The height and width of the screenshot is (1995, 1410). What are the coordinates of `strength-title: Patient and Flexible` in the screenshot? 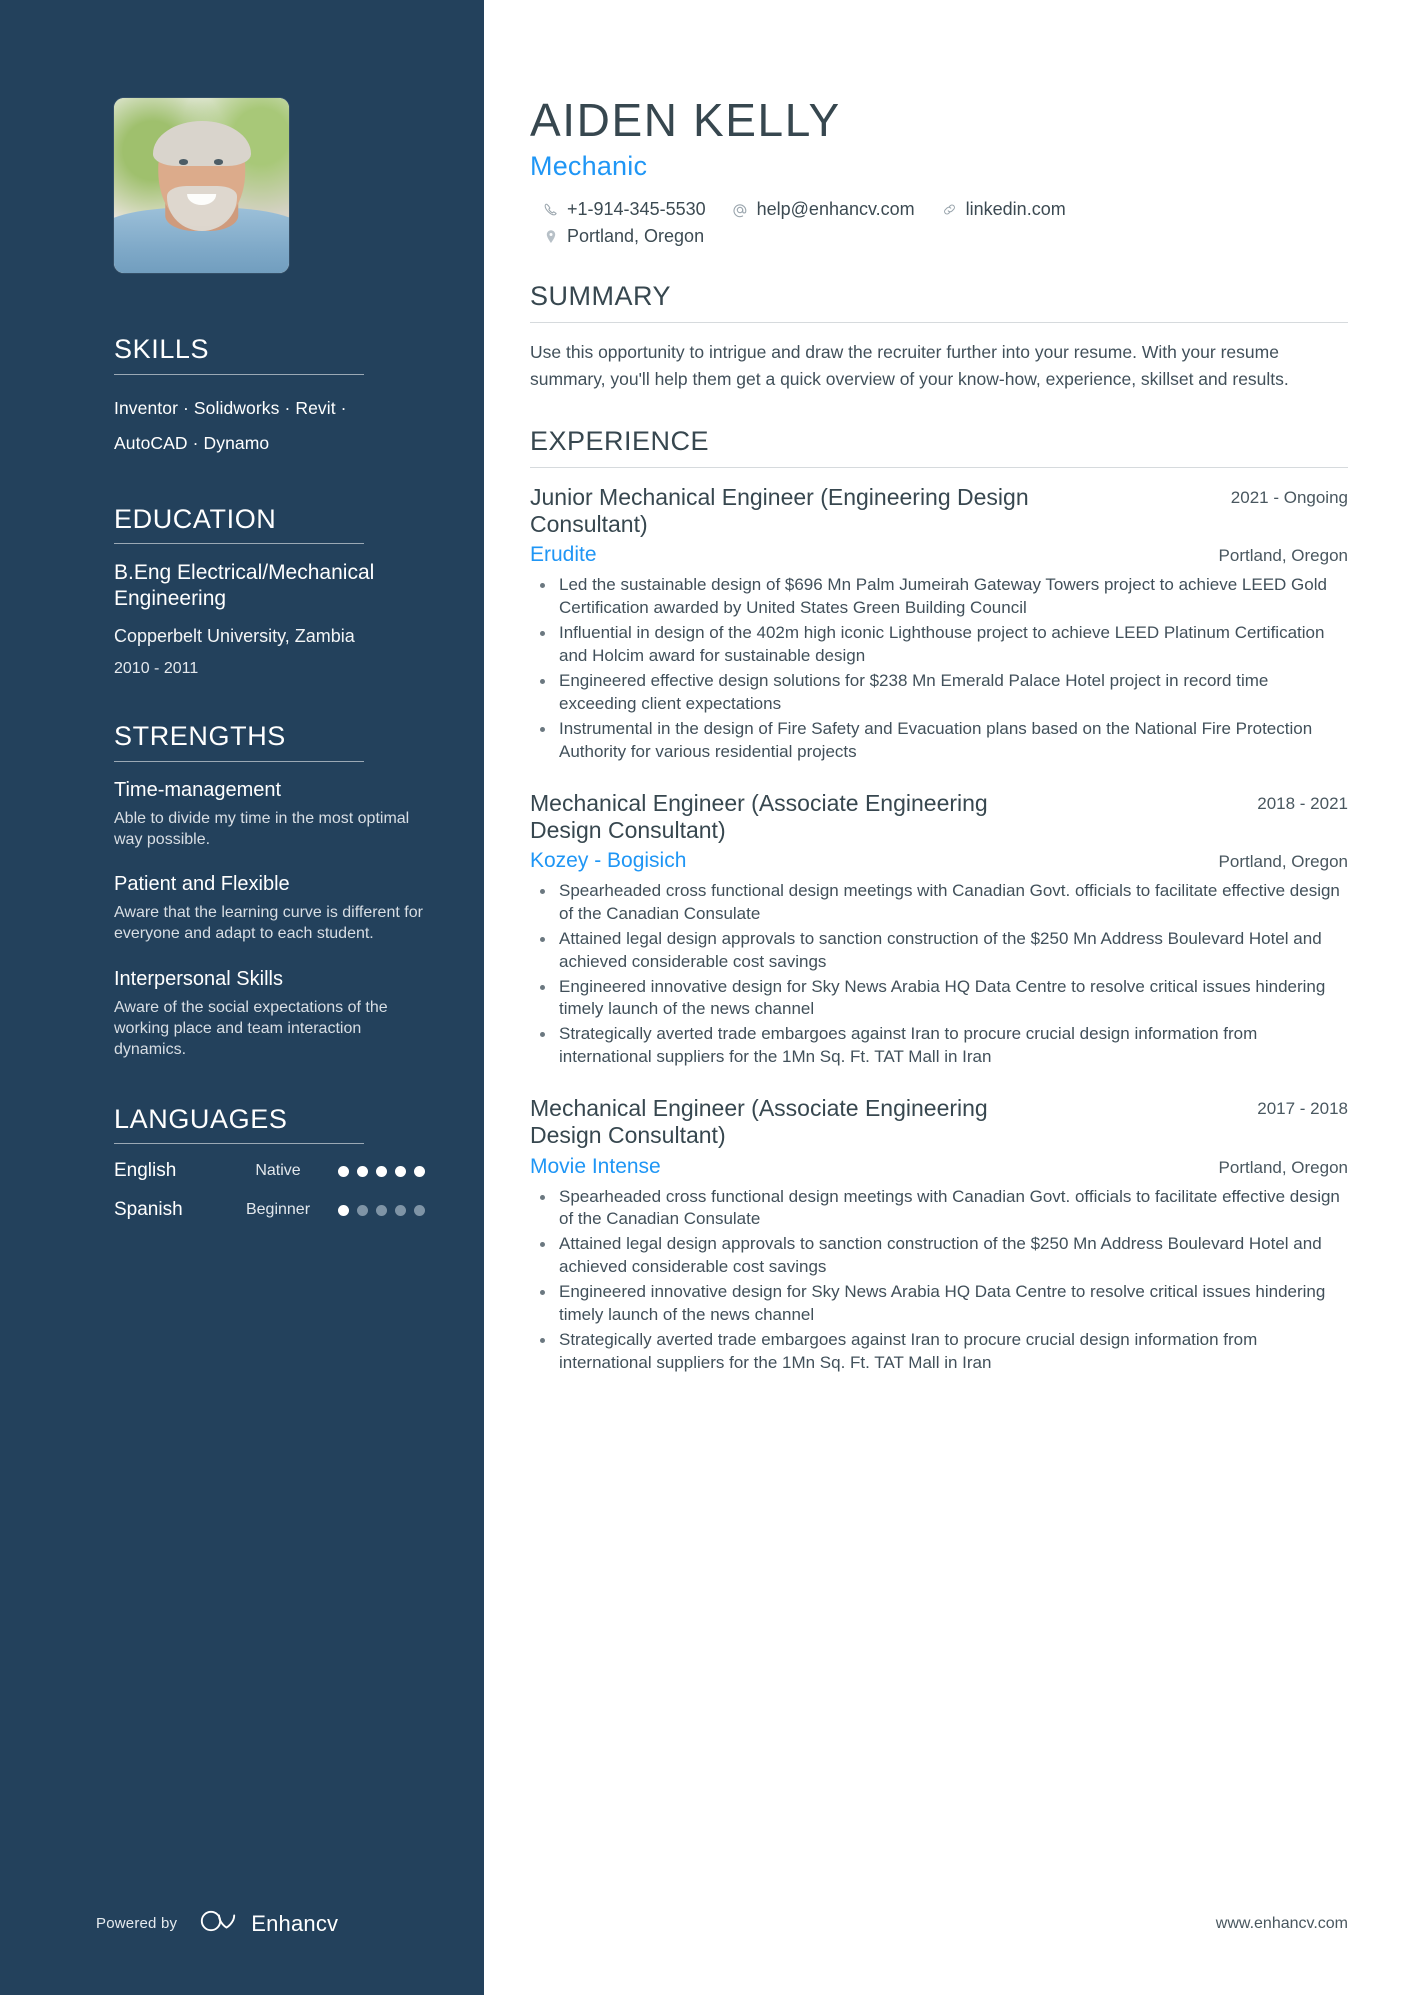 It's located at (202, 884).